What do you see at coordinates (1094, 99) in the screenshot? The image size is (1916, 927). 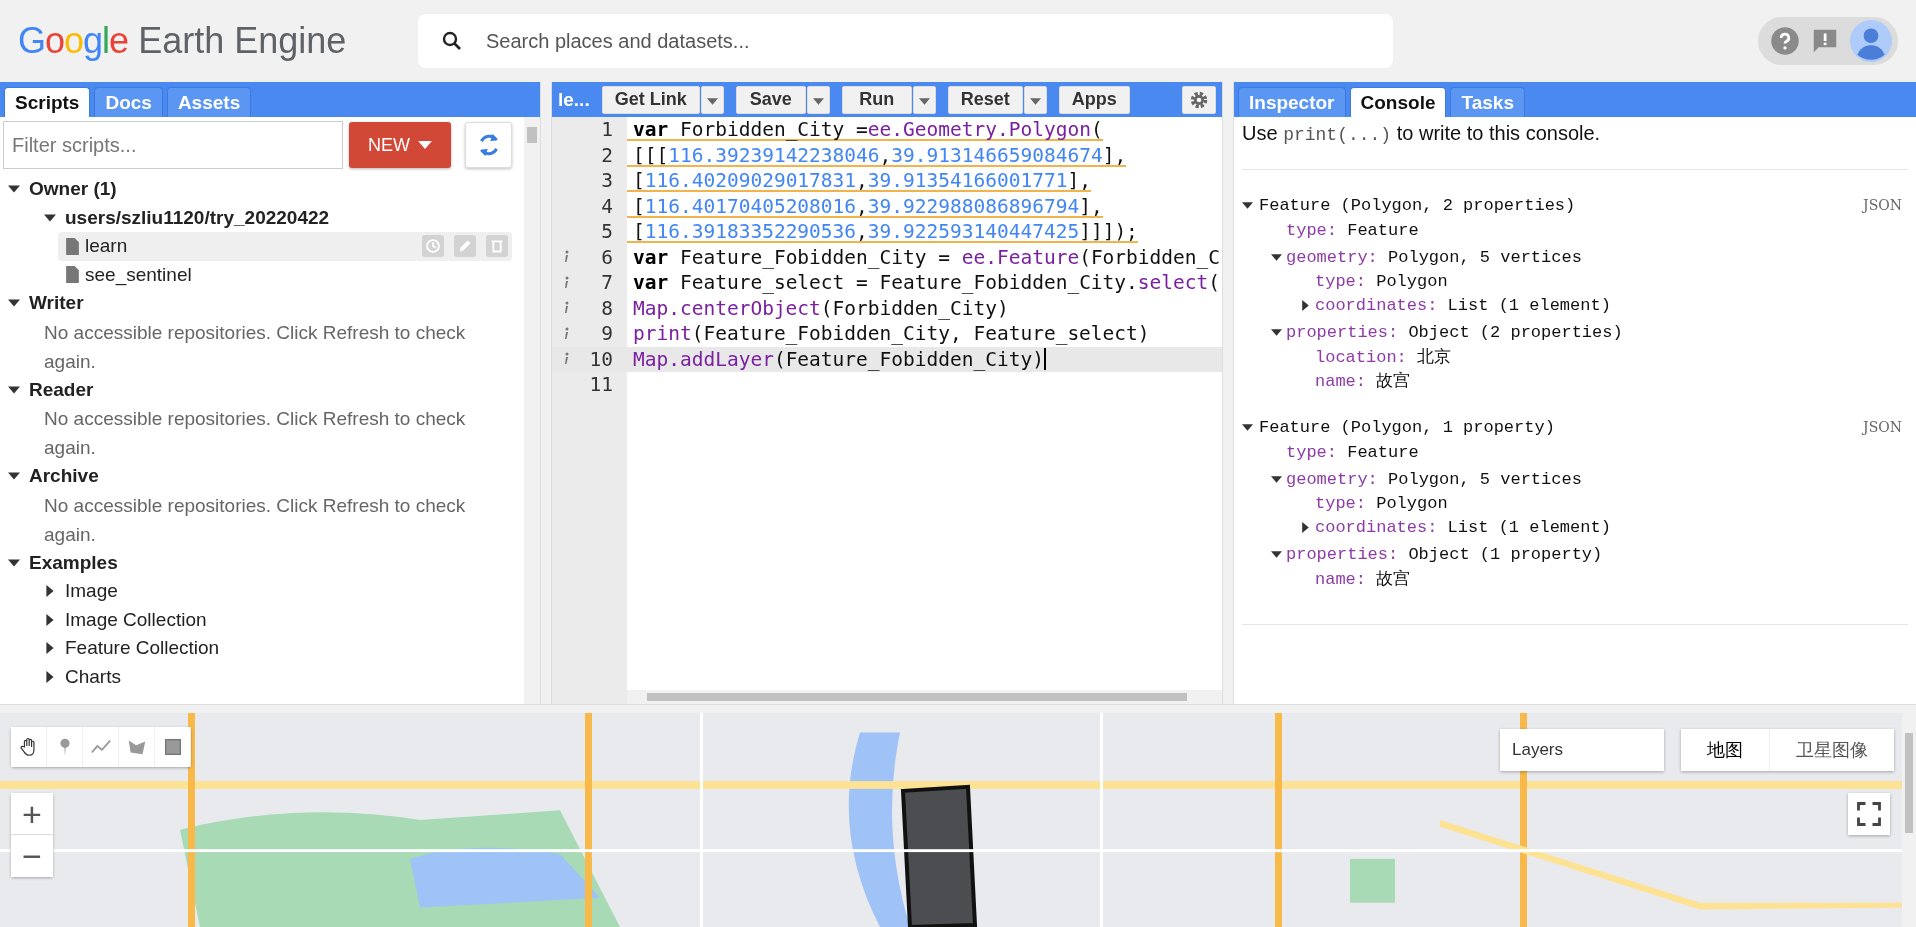 I see `toolbar-button: Apps` at bounding box center [1094, 99].